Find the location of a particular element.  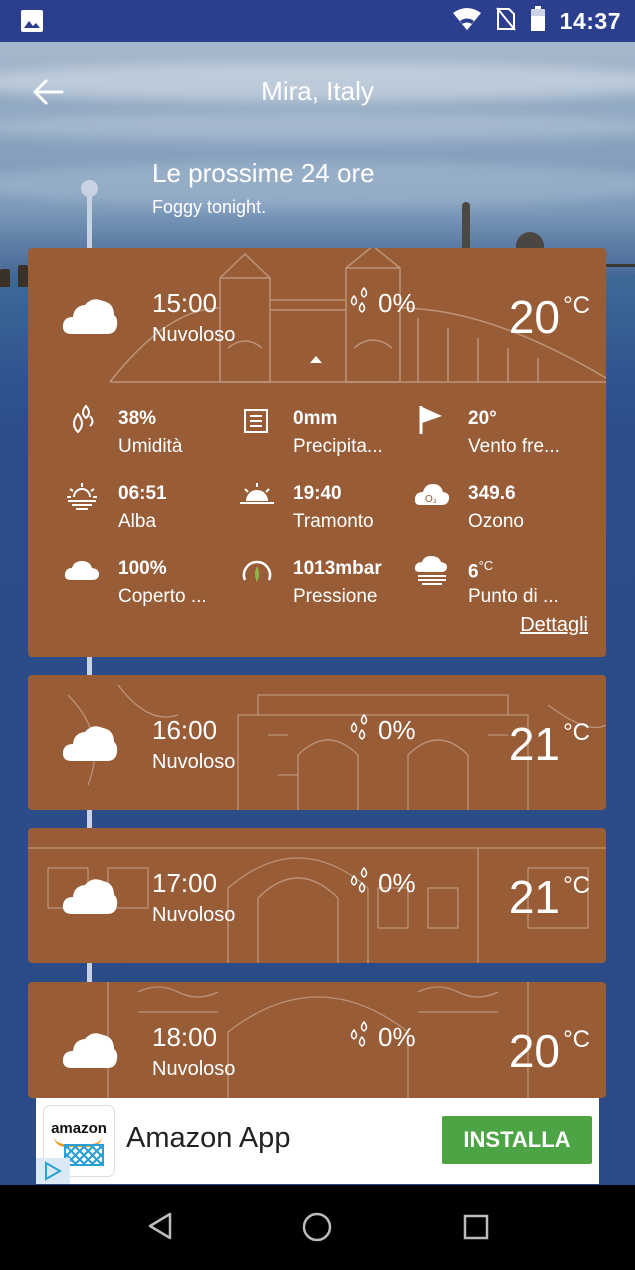

hour-time: 16:00 is located at coordinates (185, 730).